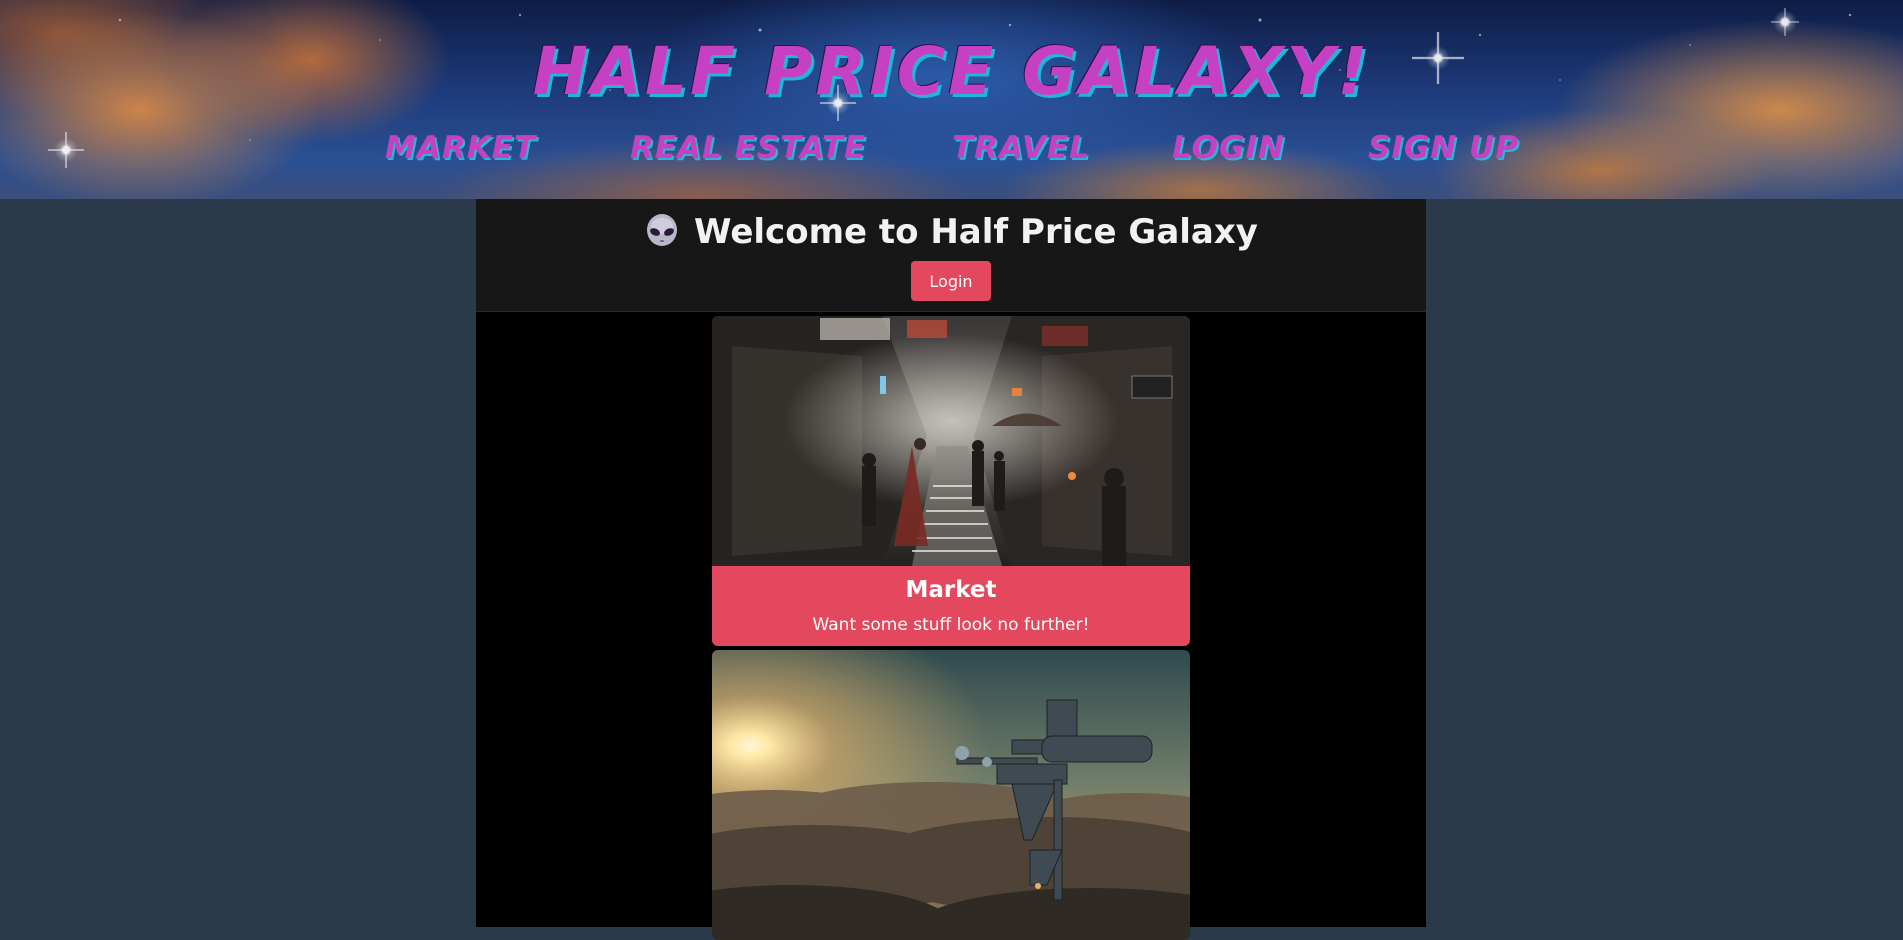 The image size is (1903, 940). What do you see at coordinates (951, 625) in the screenshot?
I see `card-text: Want some stuff look no further!` at bounding box center [951, 625].